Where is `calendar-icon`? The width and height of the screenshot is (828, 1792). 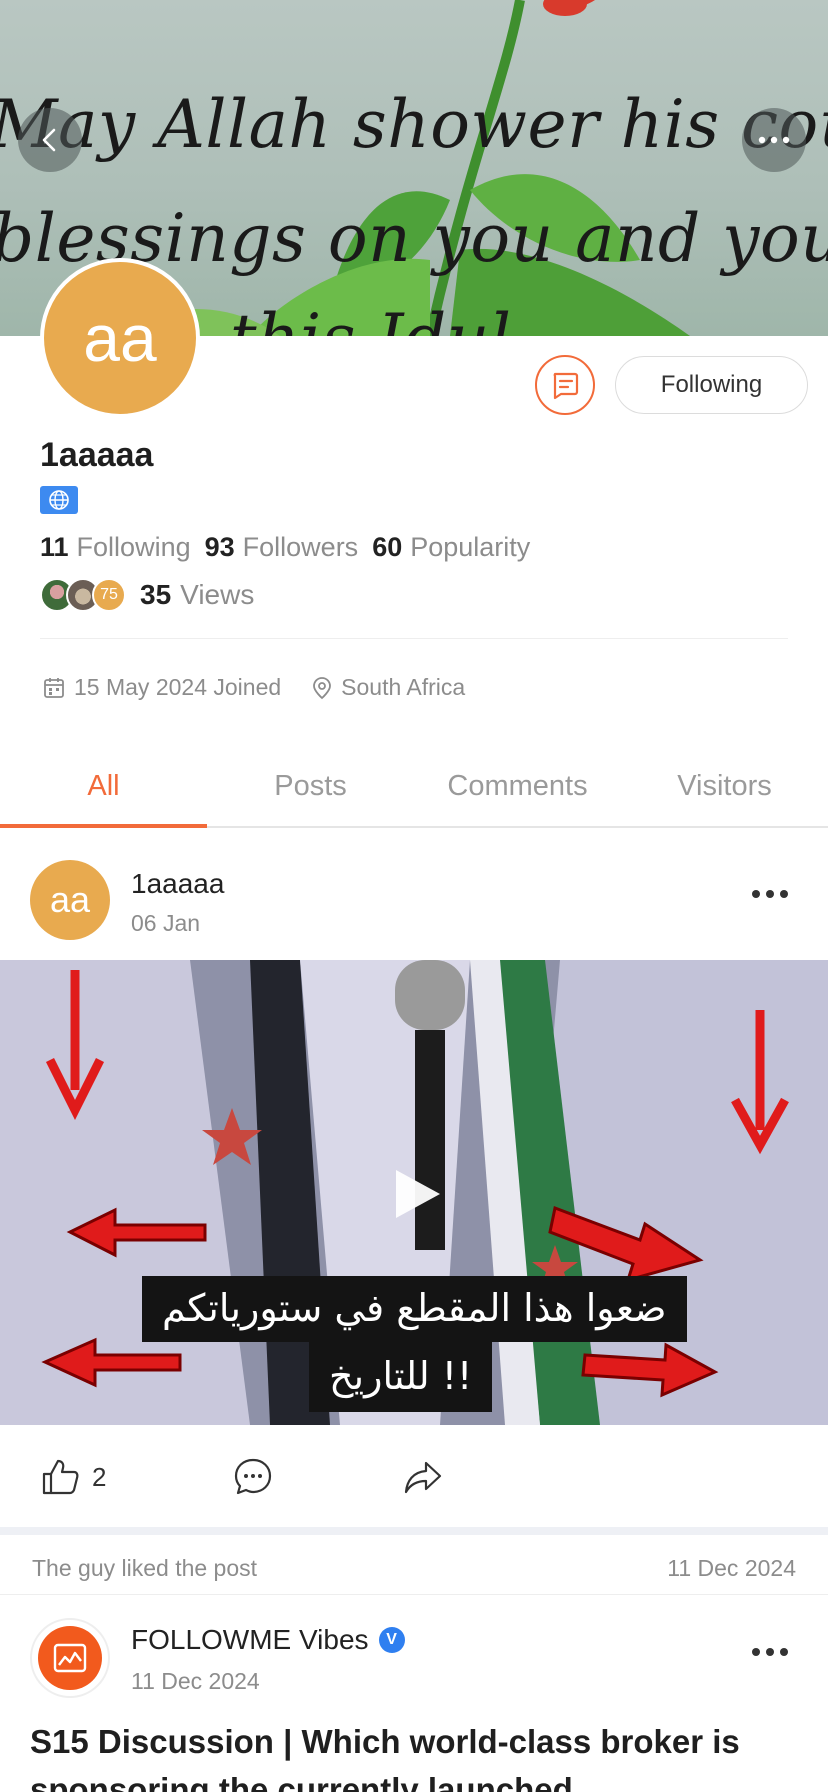 calendar-icon is located at coordinates (54, 688).